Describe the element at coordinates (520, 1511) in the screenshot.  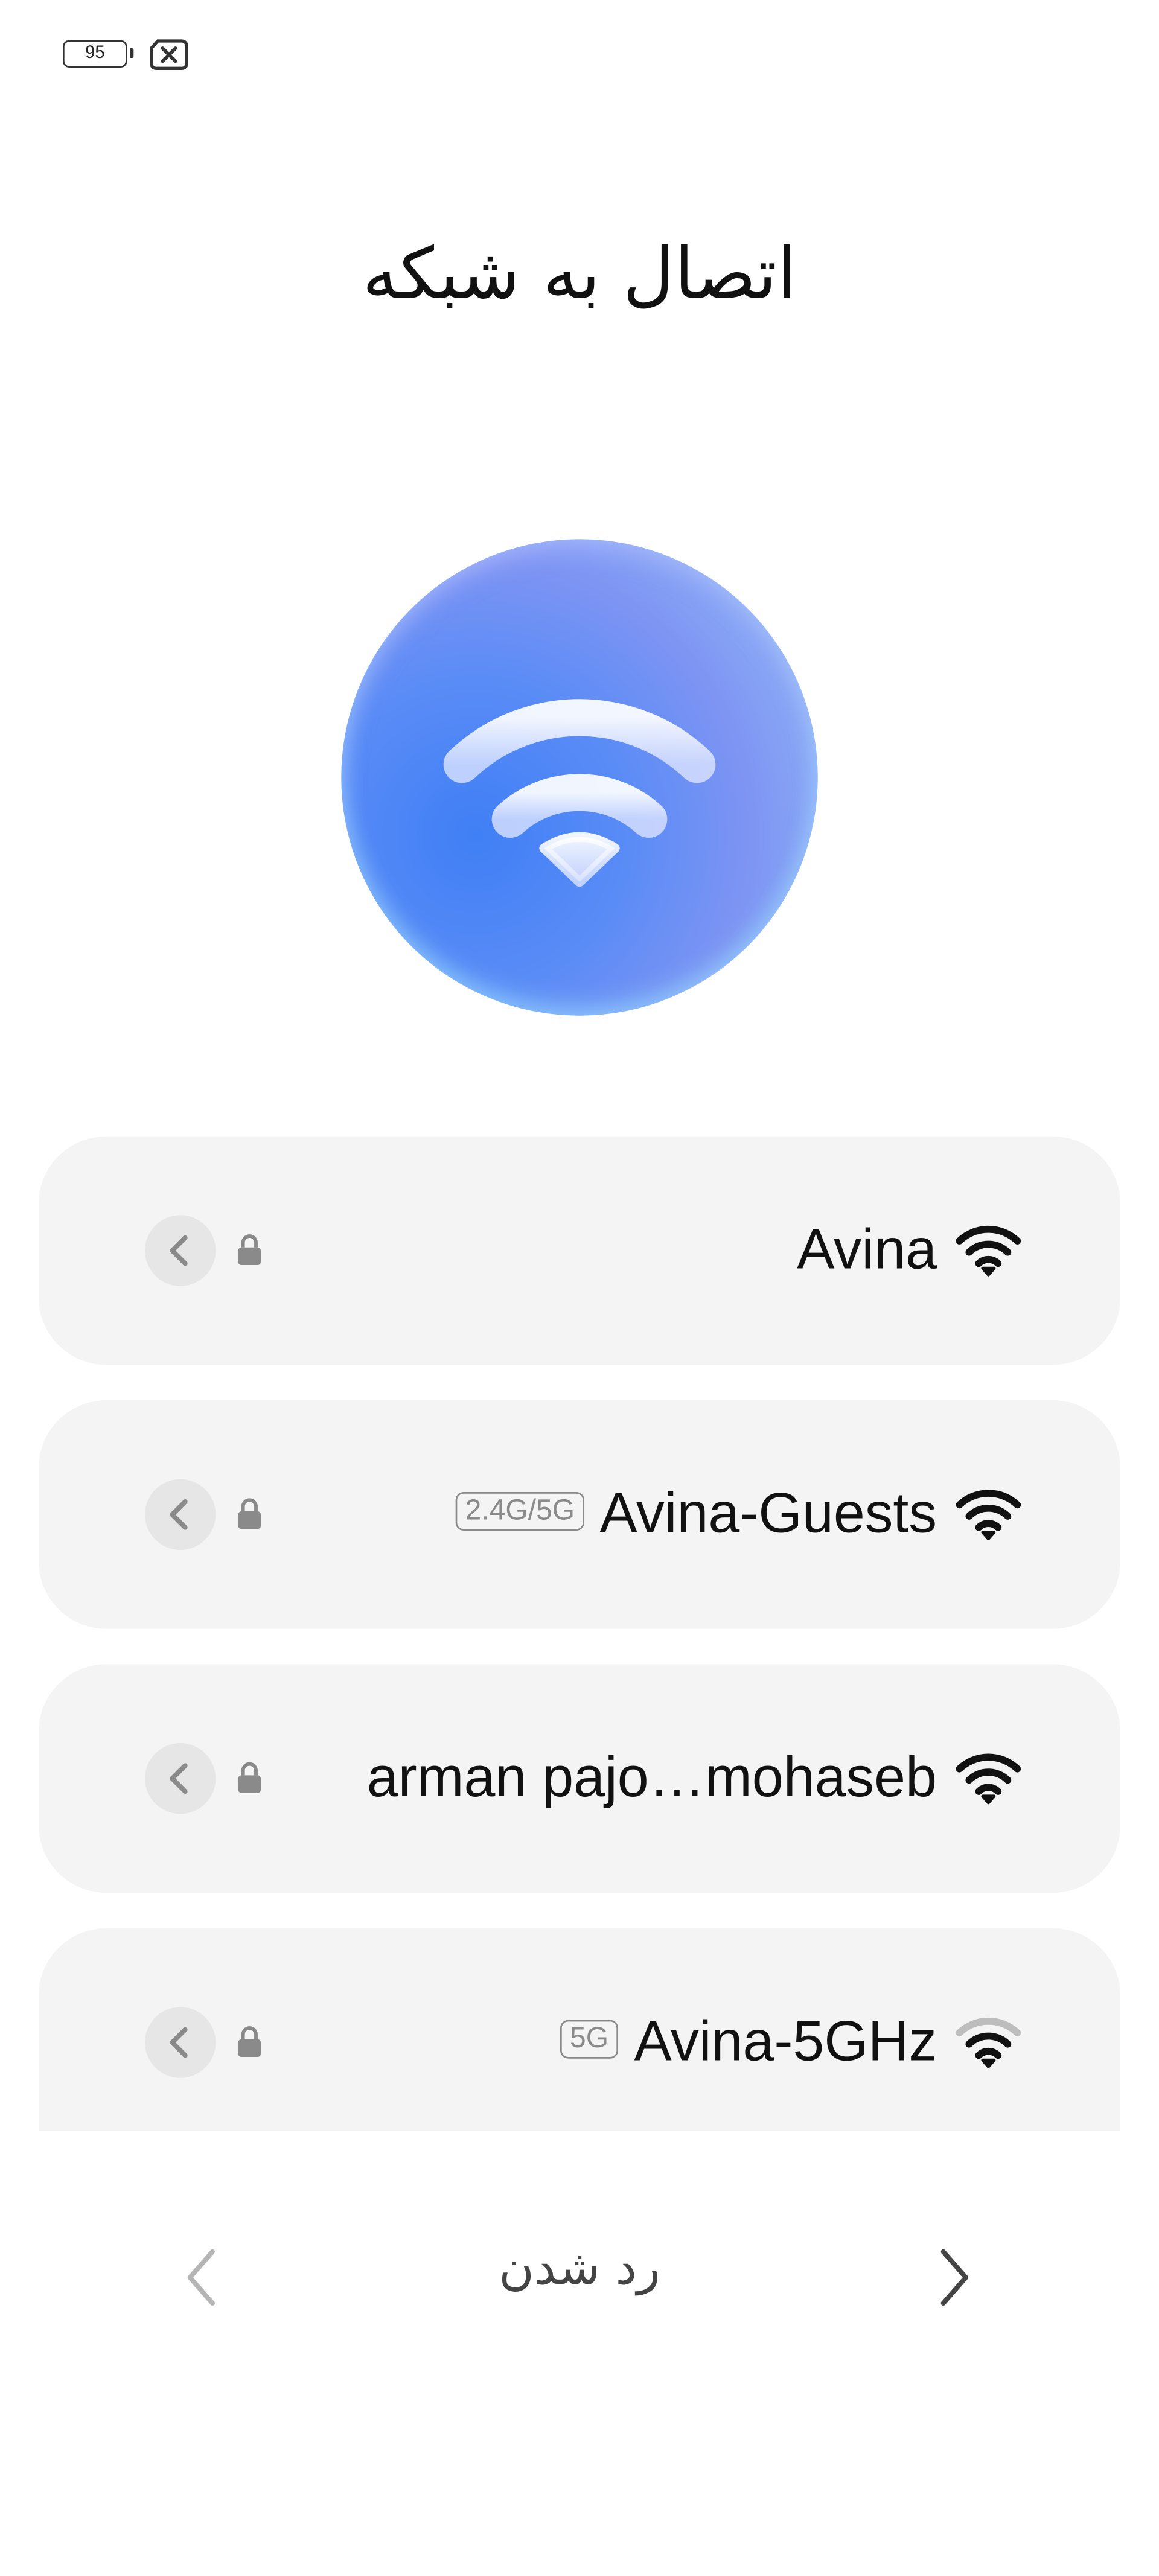
I see `band-badge: 2.4G/5G` at that location.